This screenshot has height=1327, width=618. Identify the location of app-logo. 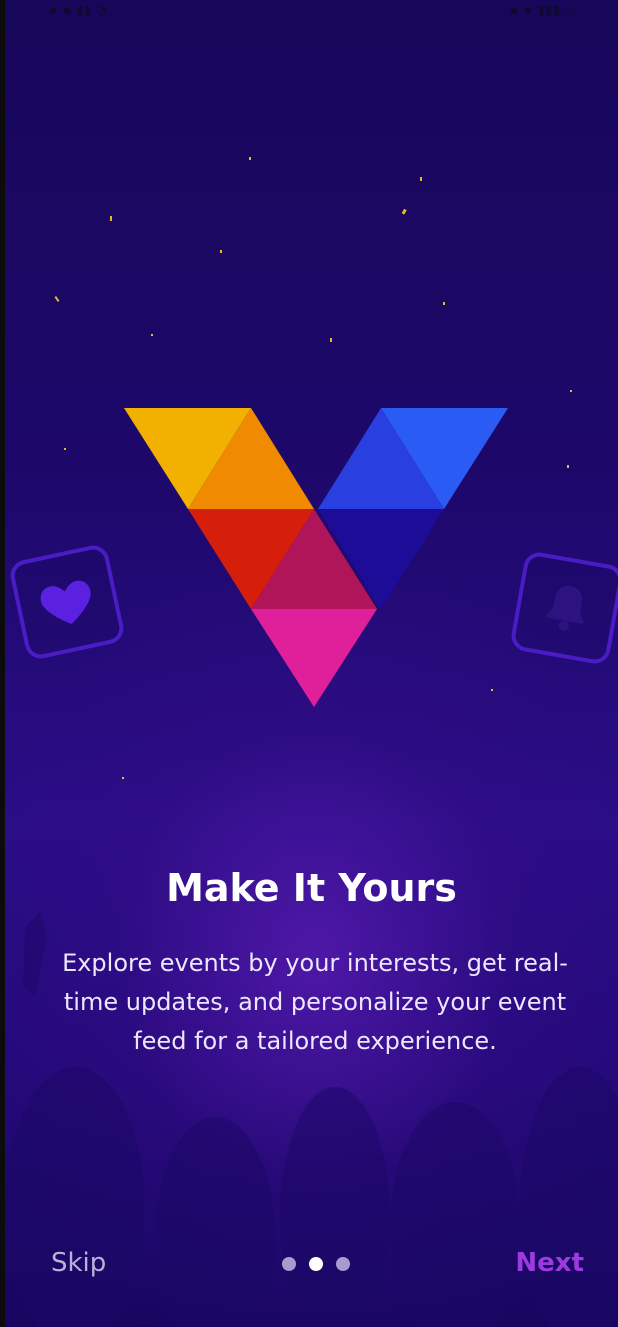
(316, 557).